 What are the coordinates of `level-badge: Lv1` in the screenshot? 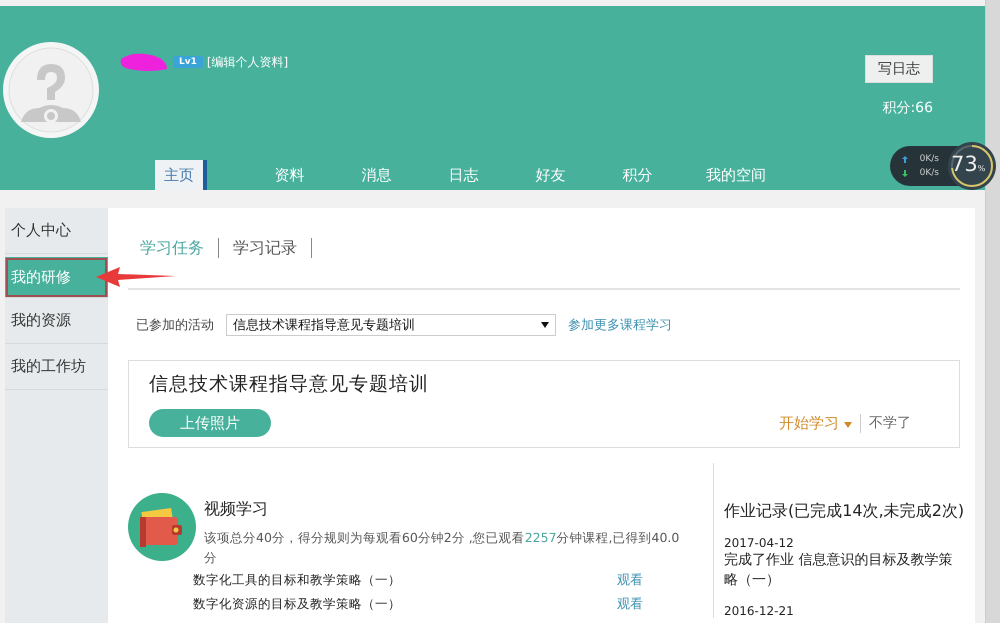 It's located at (188, 62).